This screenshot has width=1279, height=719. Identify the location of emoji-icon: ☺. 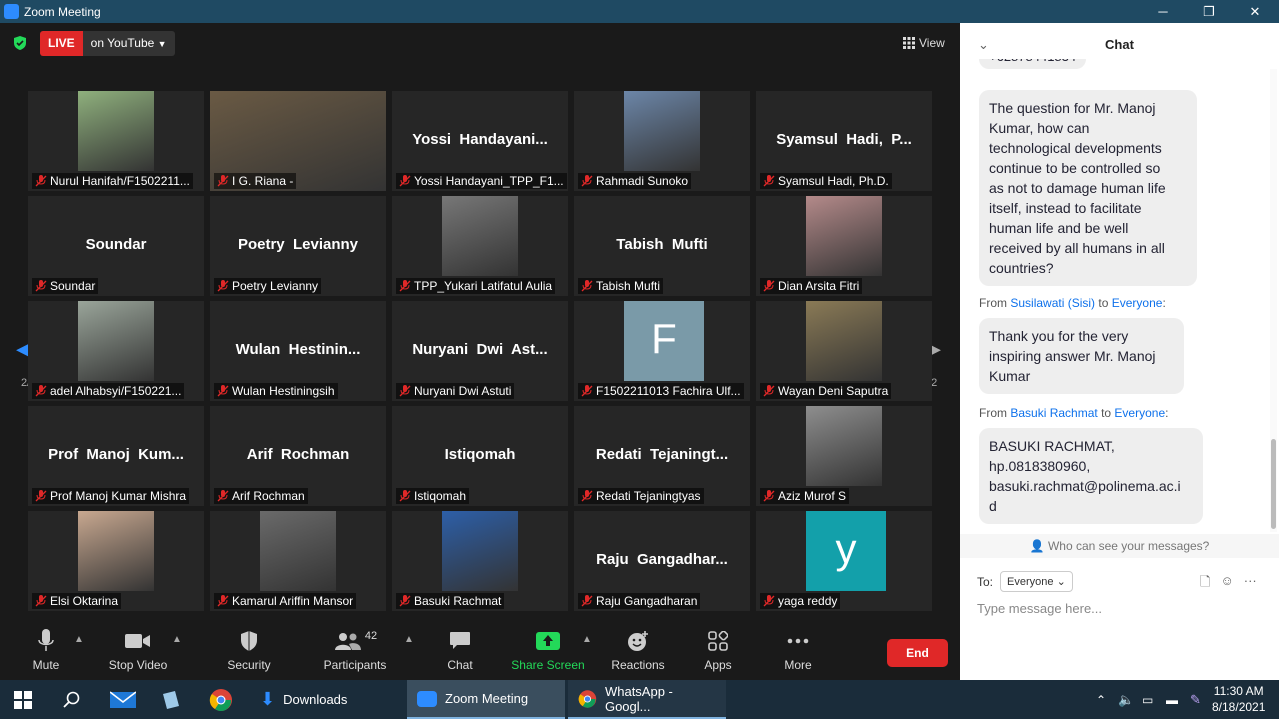
(1226, 584).